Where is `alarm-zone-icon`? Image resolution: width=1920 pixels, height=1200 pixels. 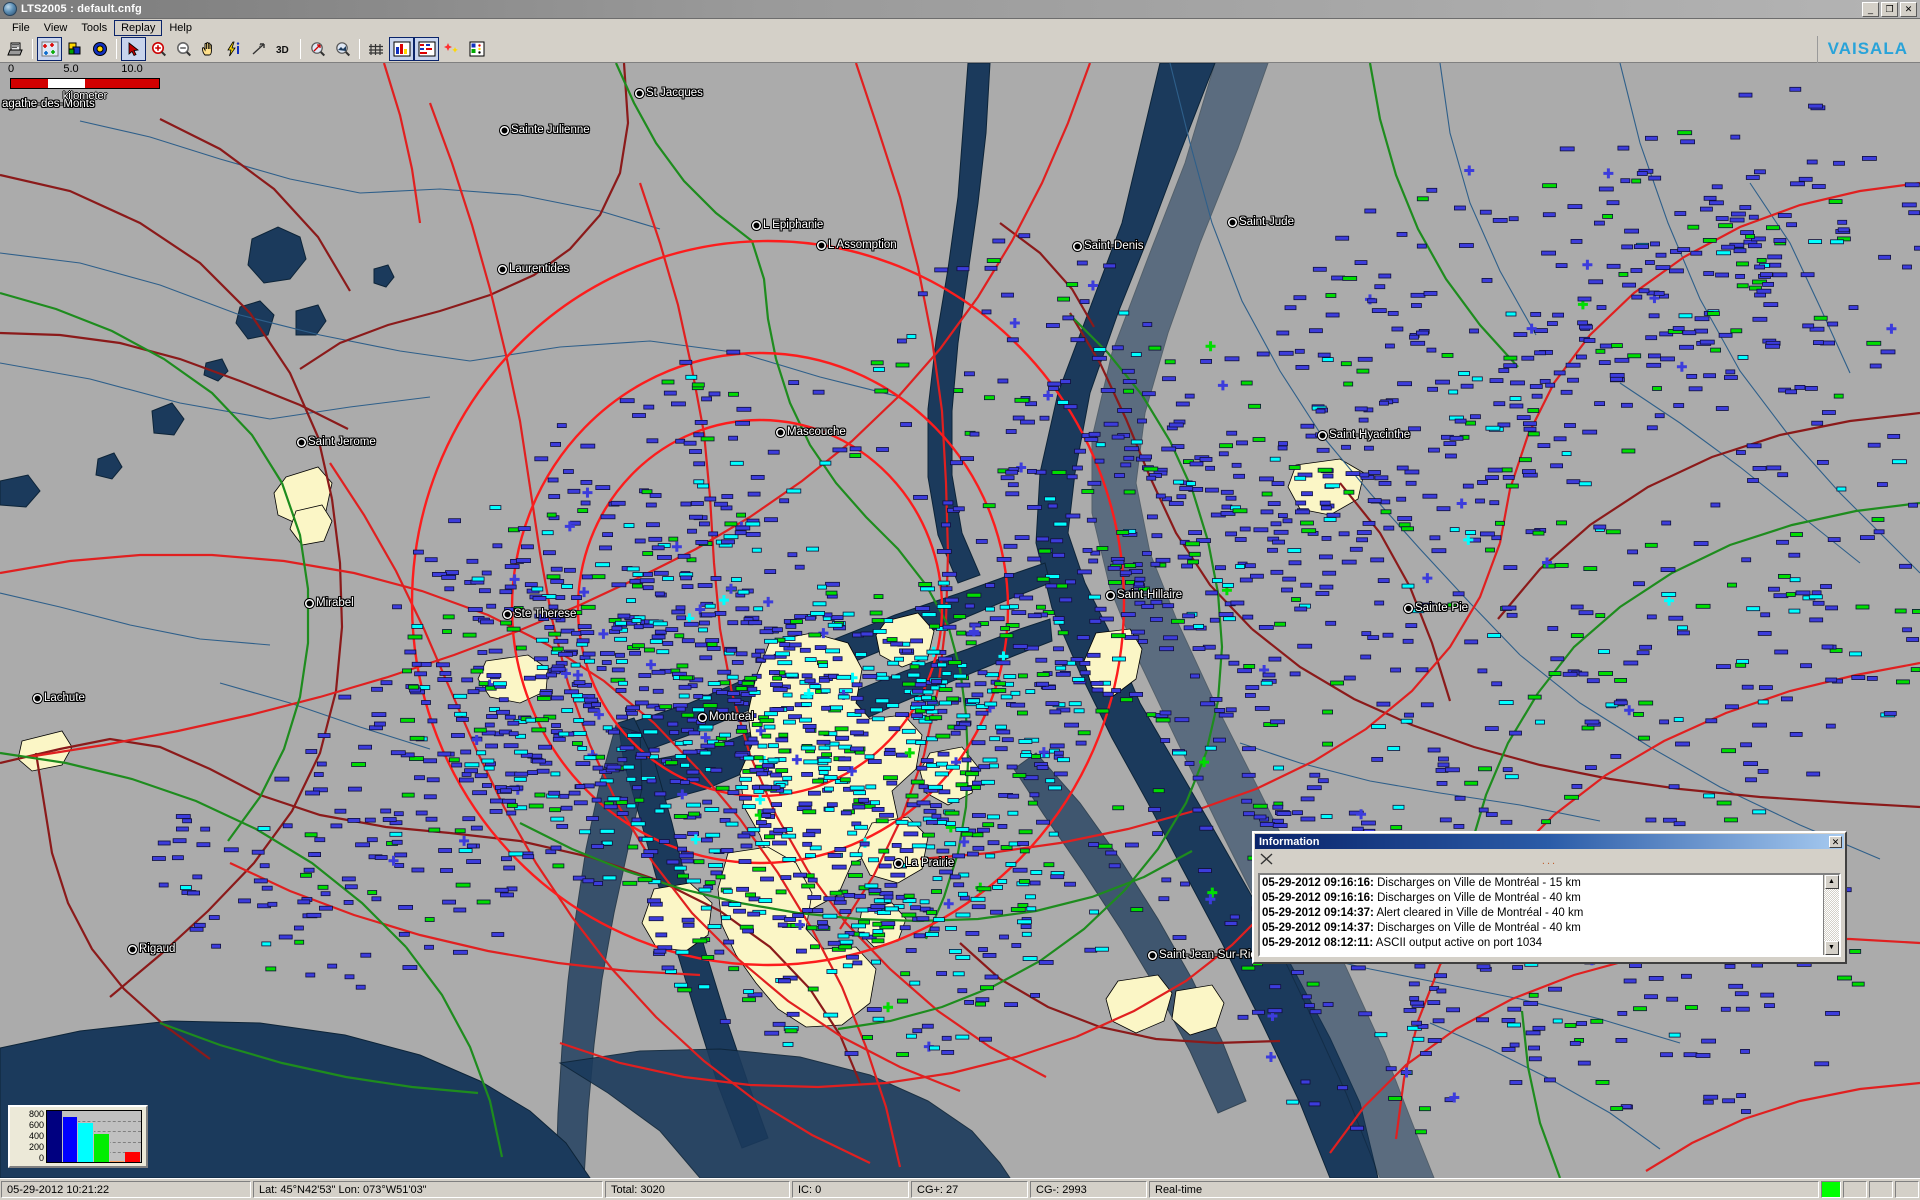
alarm-zone-icon is located at coordinates (99, 49).